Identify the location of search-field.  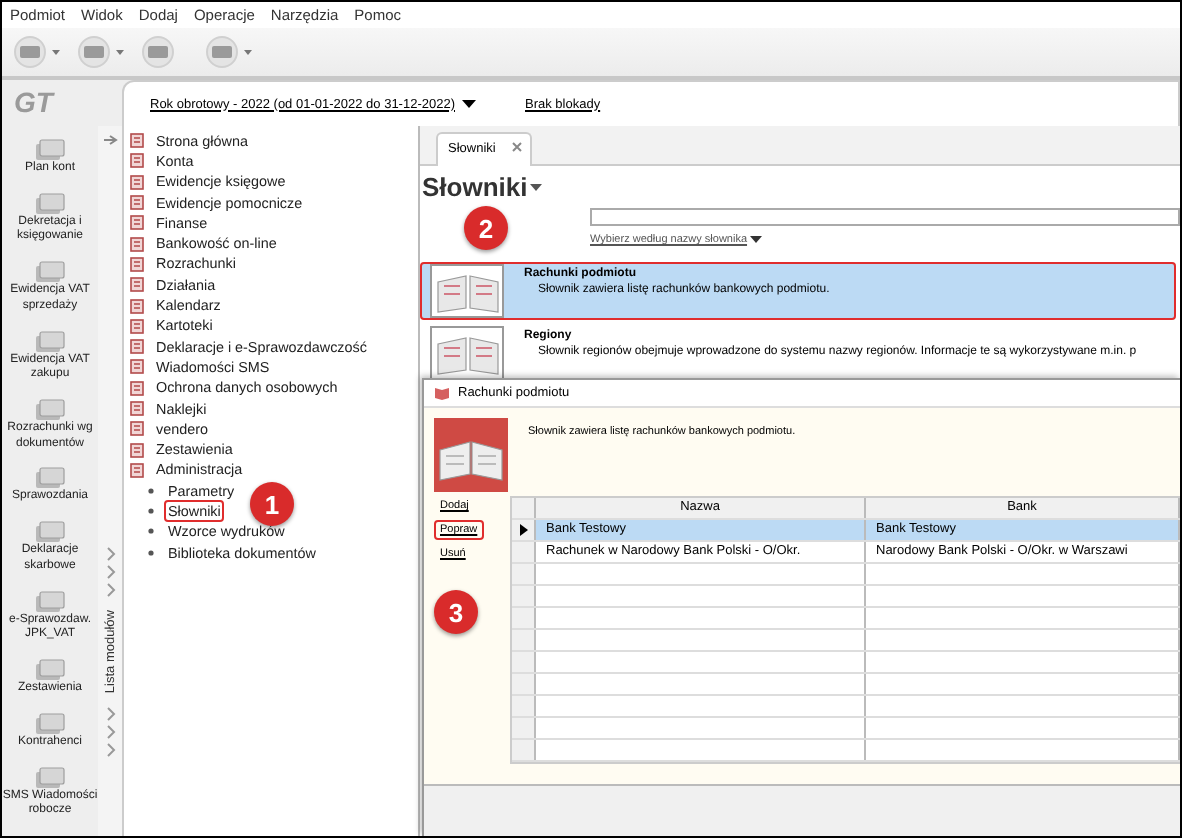
(885, 217).